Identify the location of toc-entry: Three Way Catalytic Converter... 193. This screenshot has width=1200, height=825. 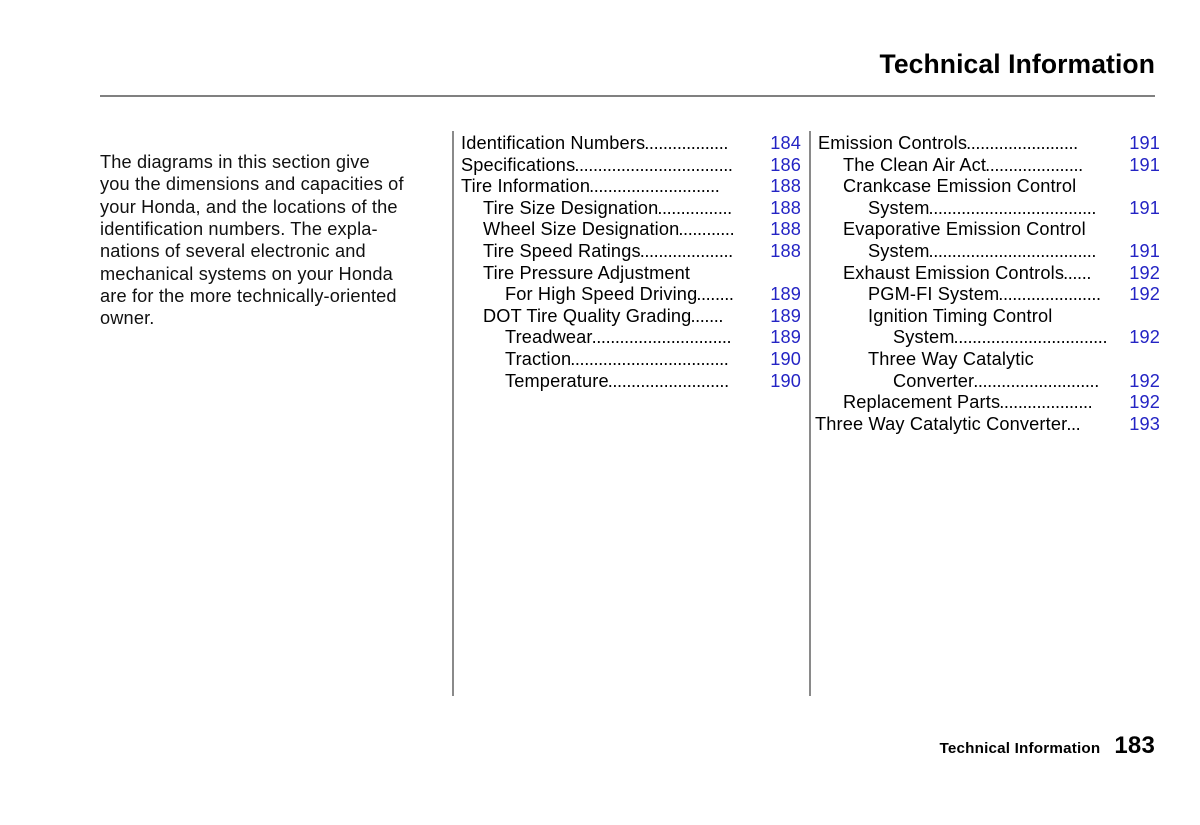
(987, 425).